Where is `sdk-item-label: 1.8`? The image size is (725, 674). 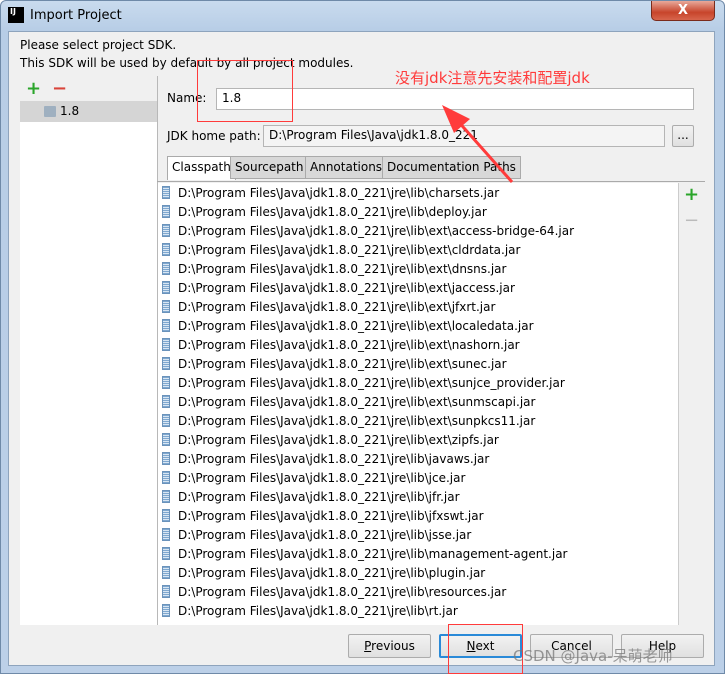
sdk-item-label: 1.8 is located at coordinates (70, 111).